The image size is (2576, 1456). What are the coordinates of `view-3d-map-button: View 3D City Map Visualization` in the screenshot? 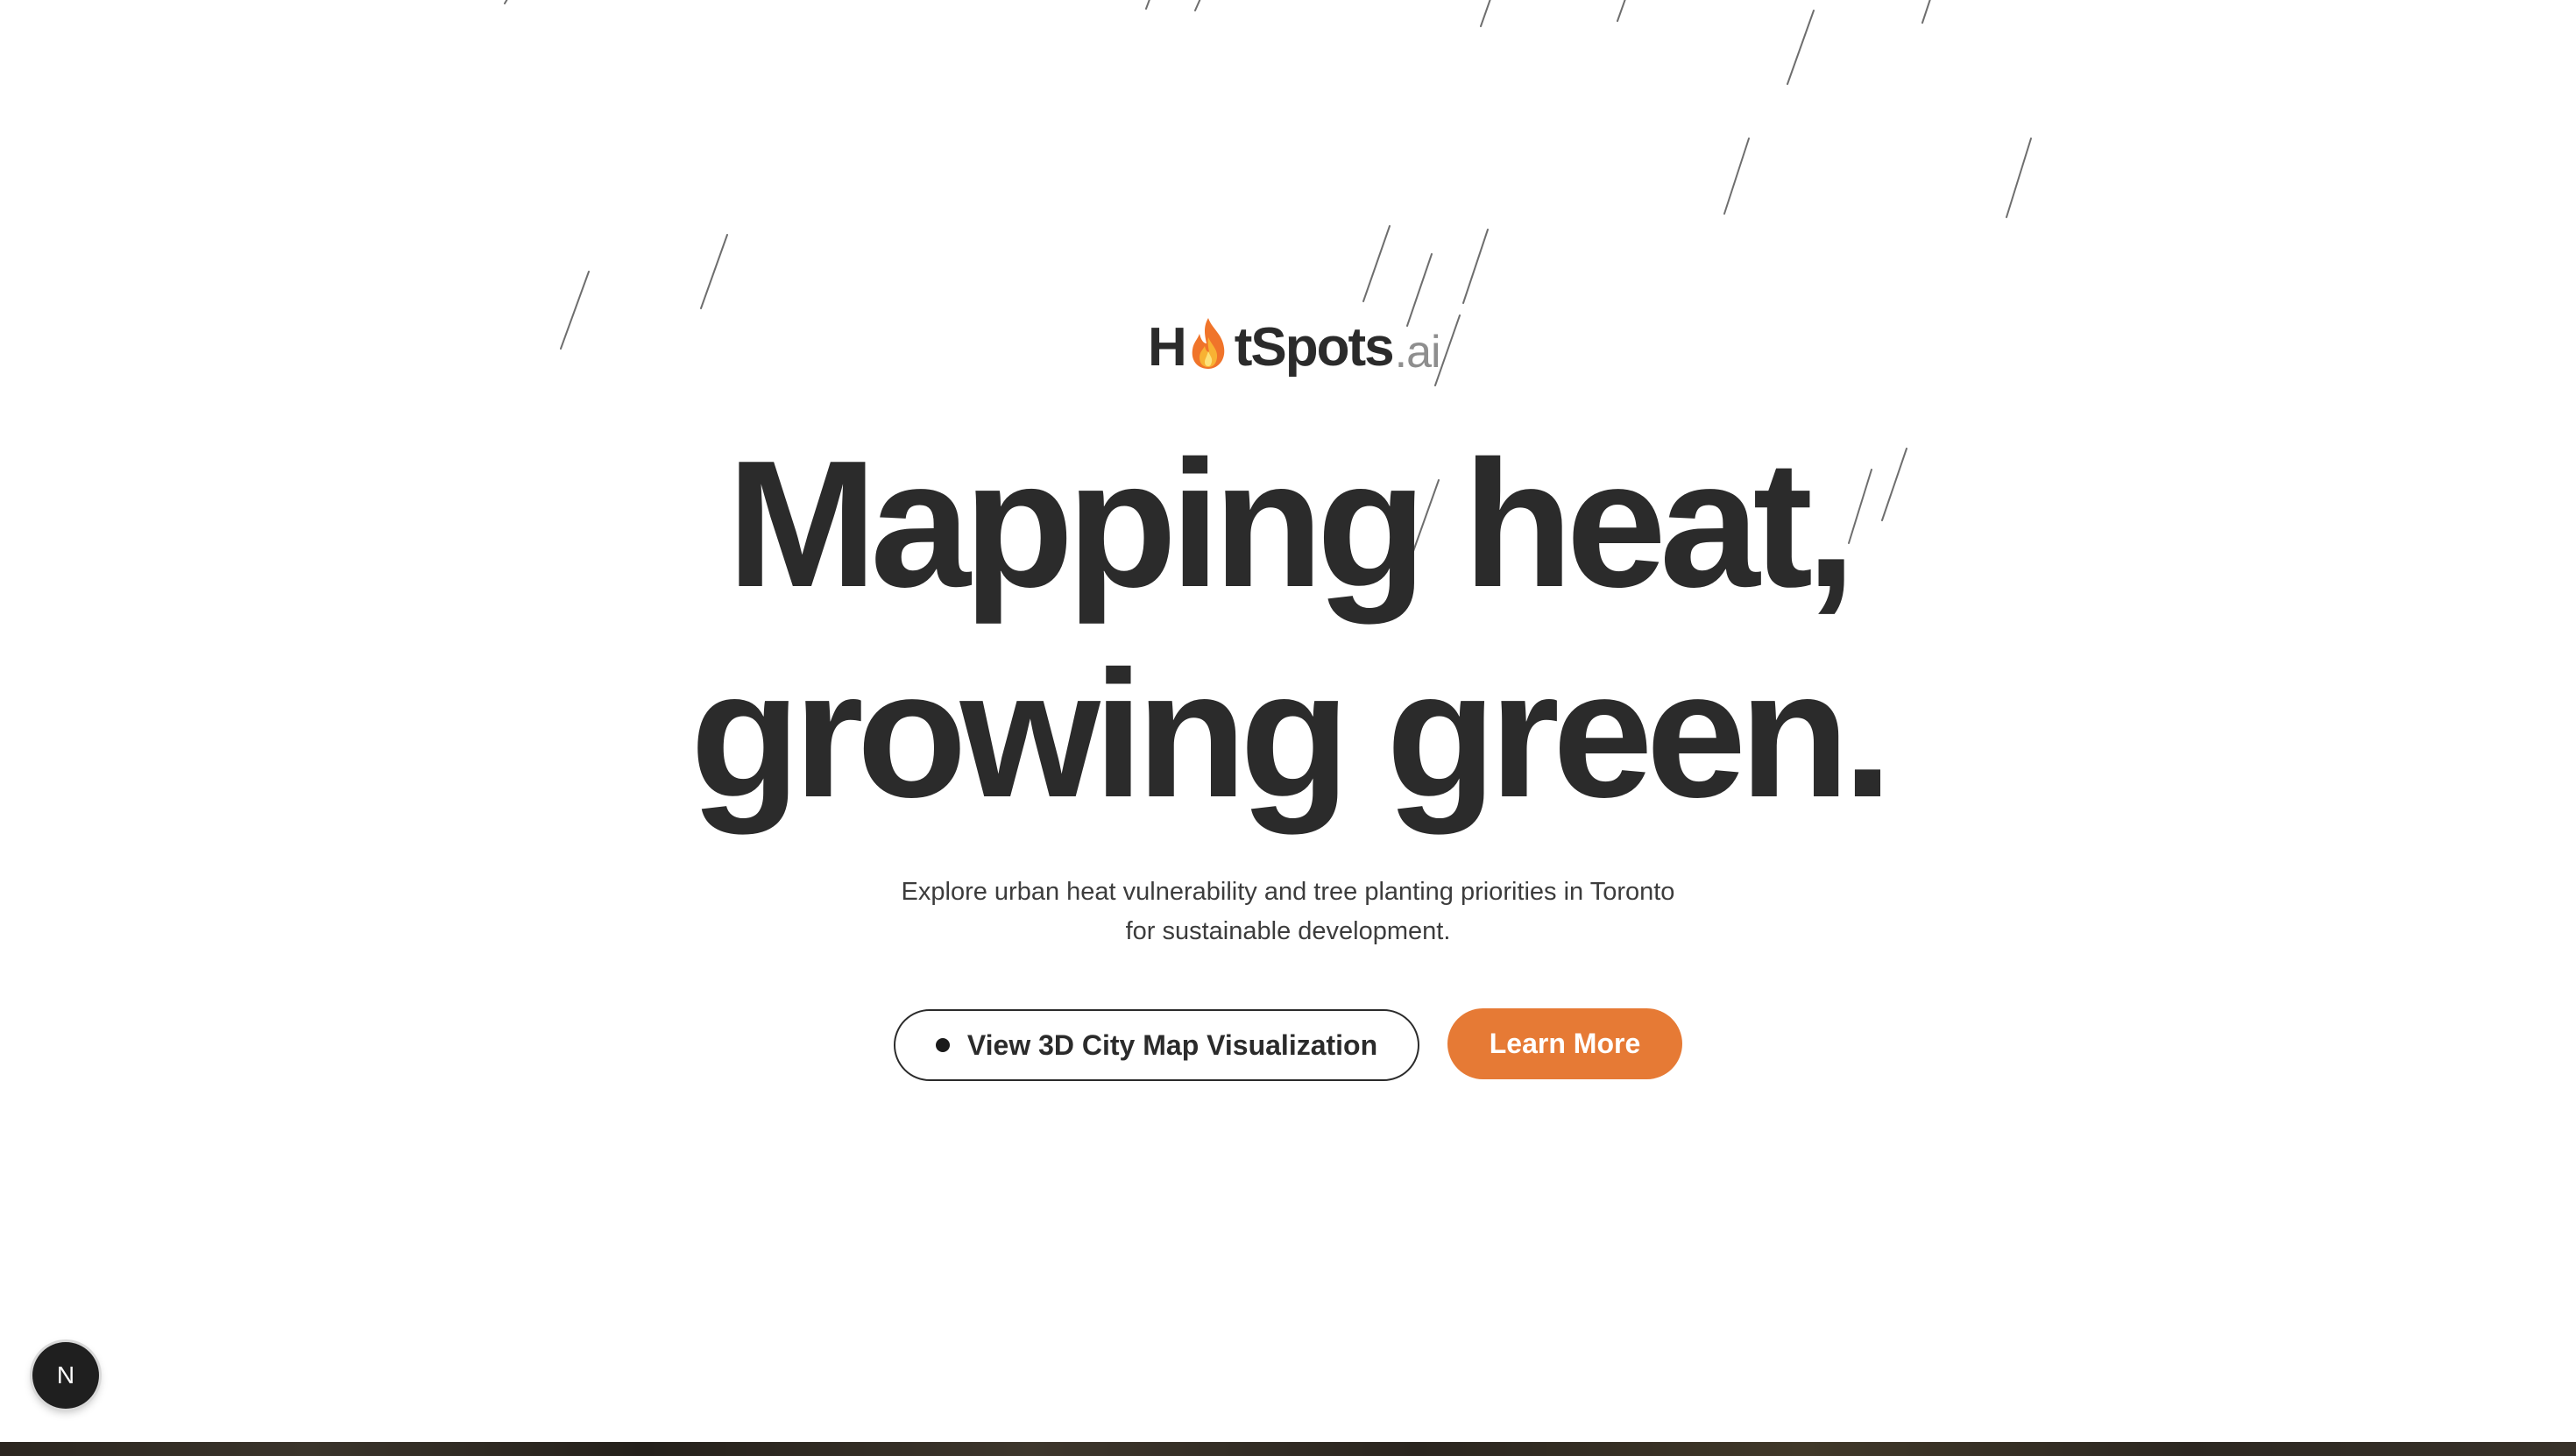 It's located at (1156, 1045).